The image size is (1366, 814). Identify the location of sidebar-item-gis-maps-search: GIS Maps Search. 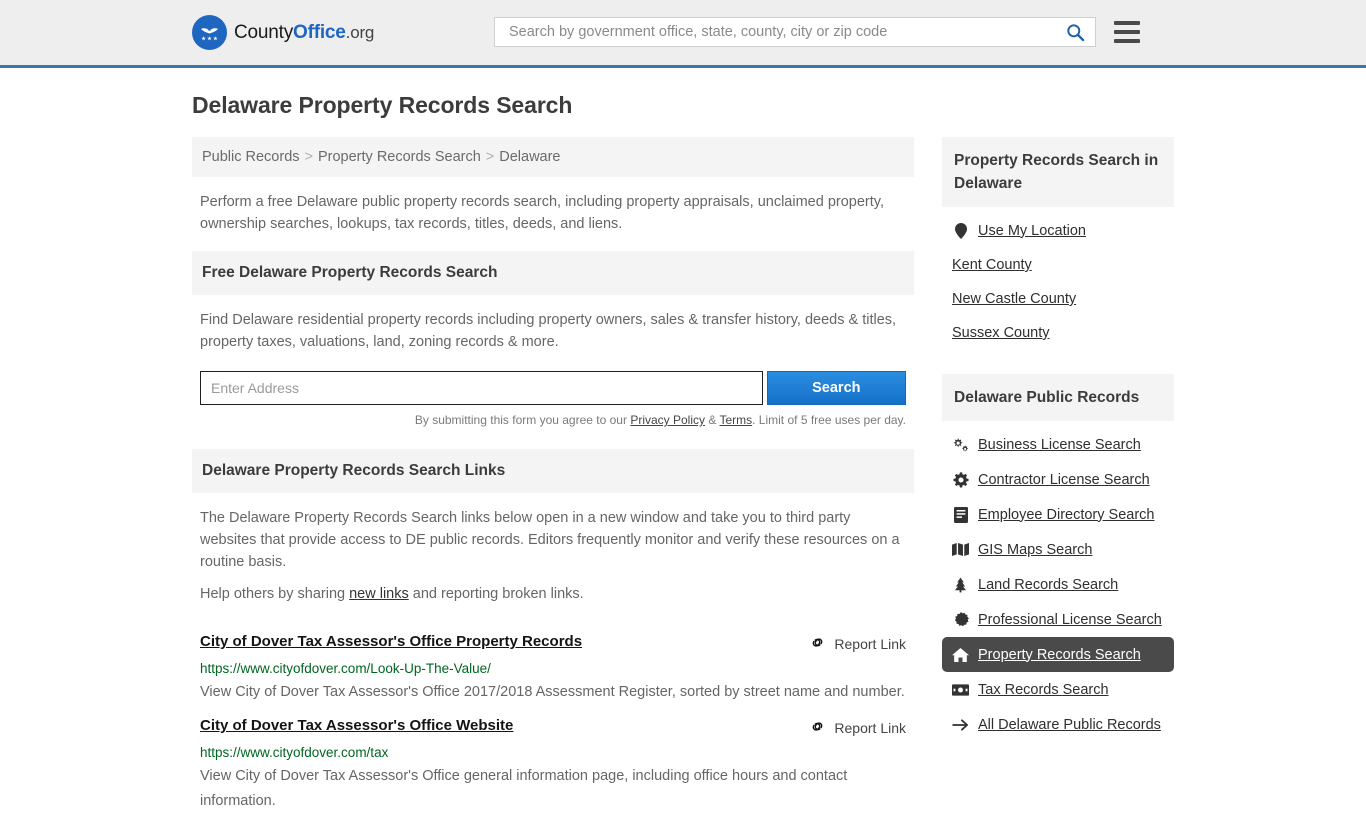
(1058, 549).